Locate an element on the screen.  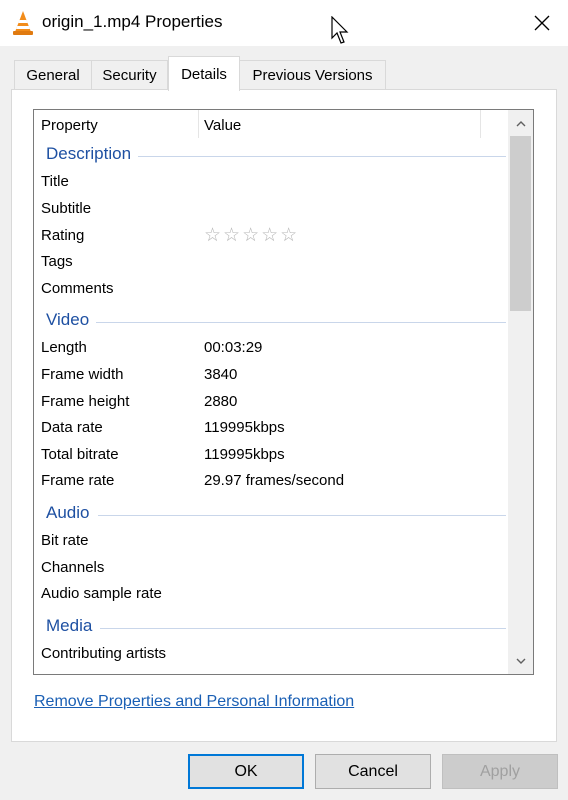
section-title: Media is located at coordinates (69, 625).